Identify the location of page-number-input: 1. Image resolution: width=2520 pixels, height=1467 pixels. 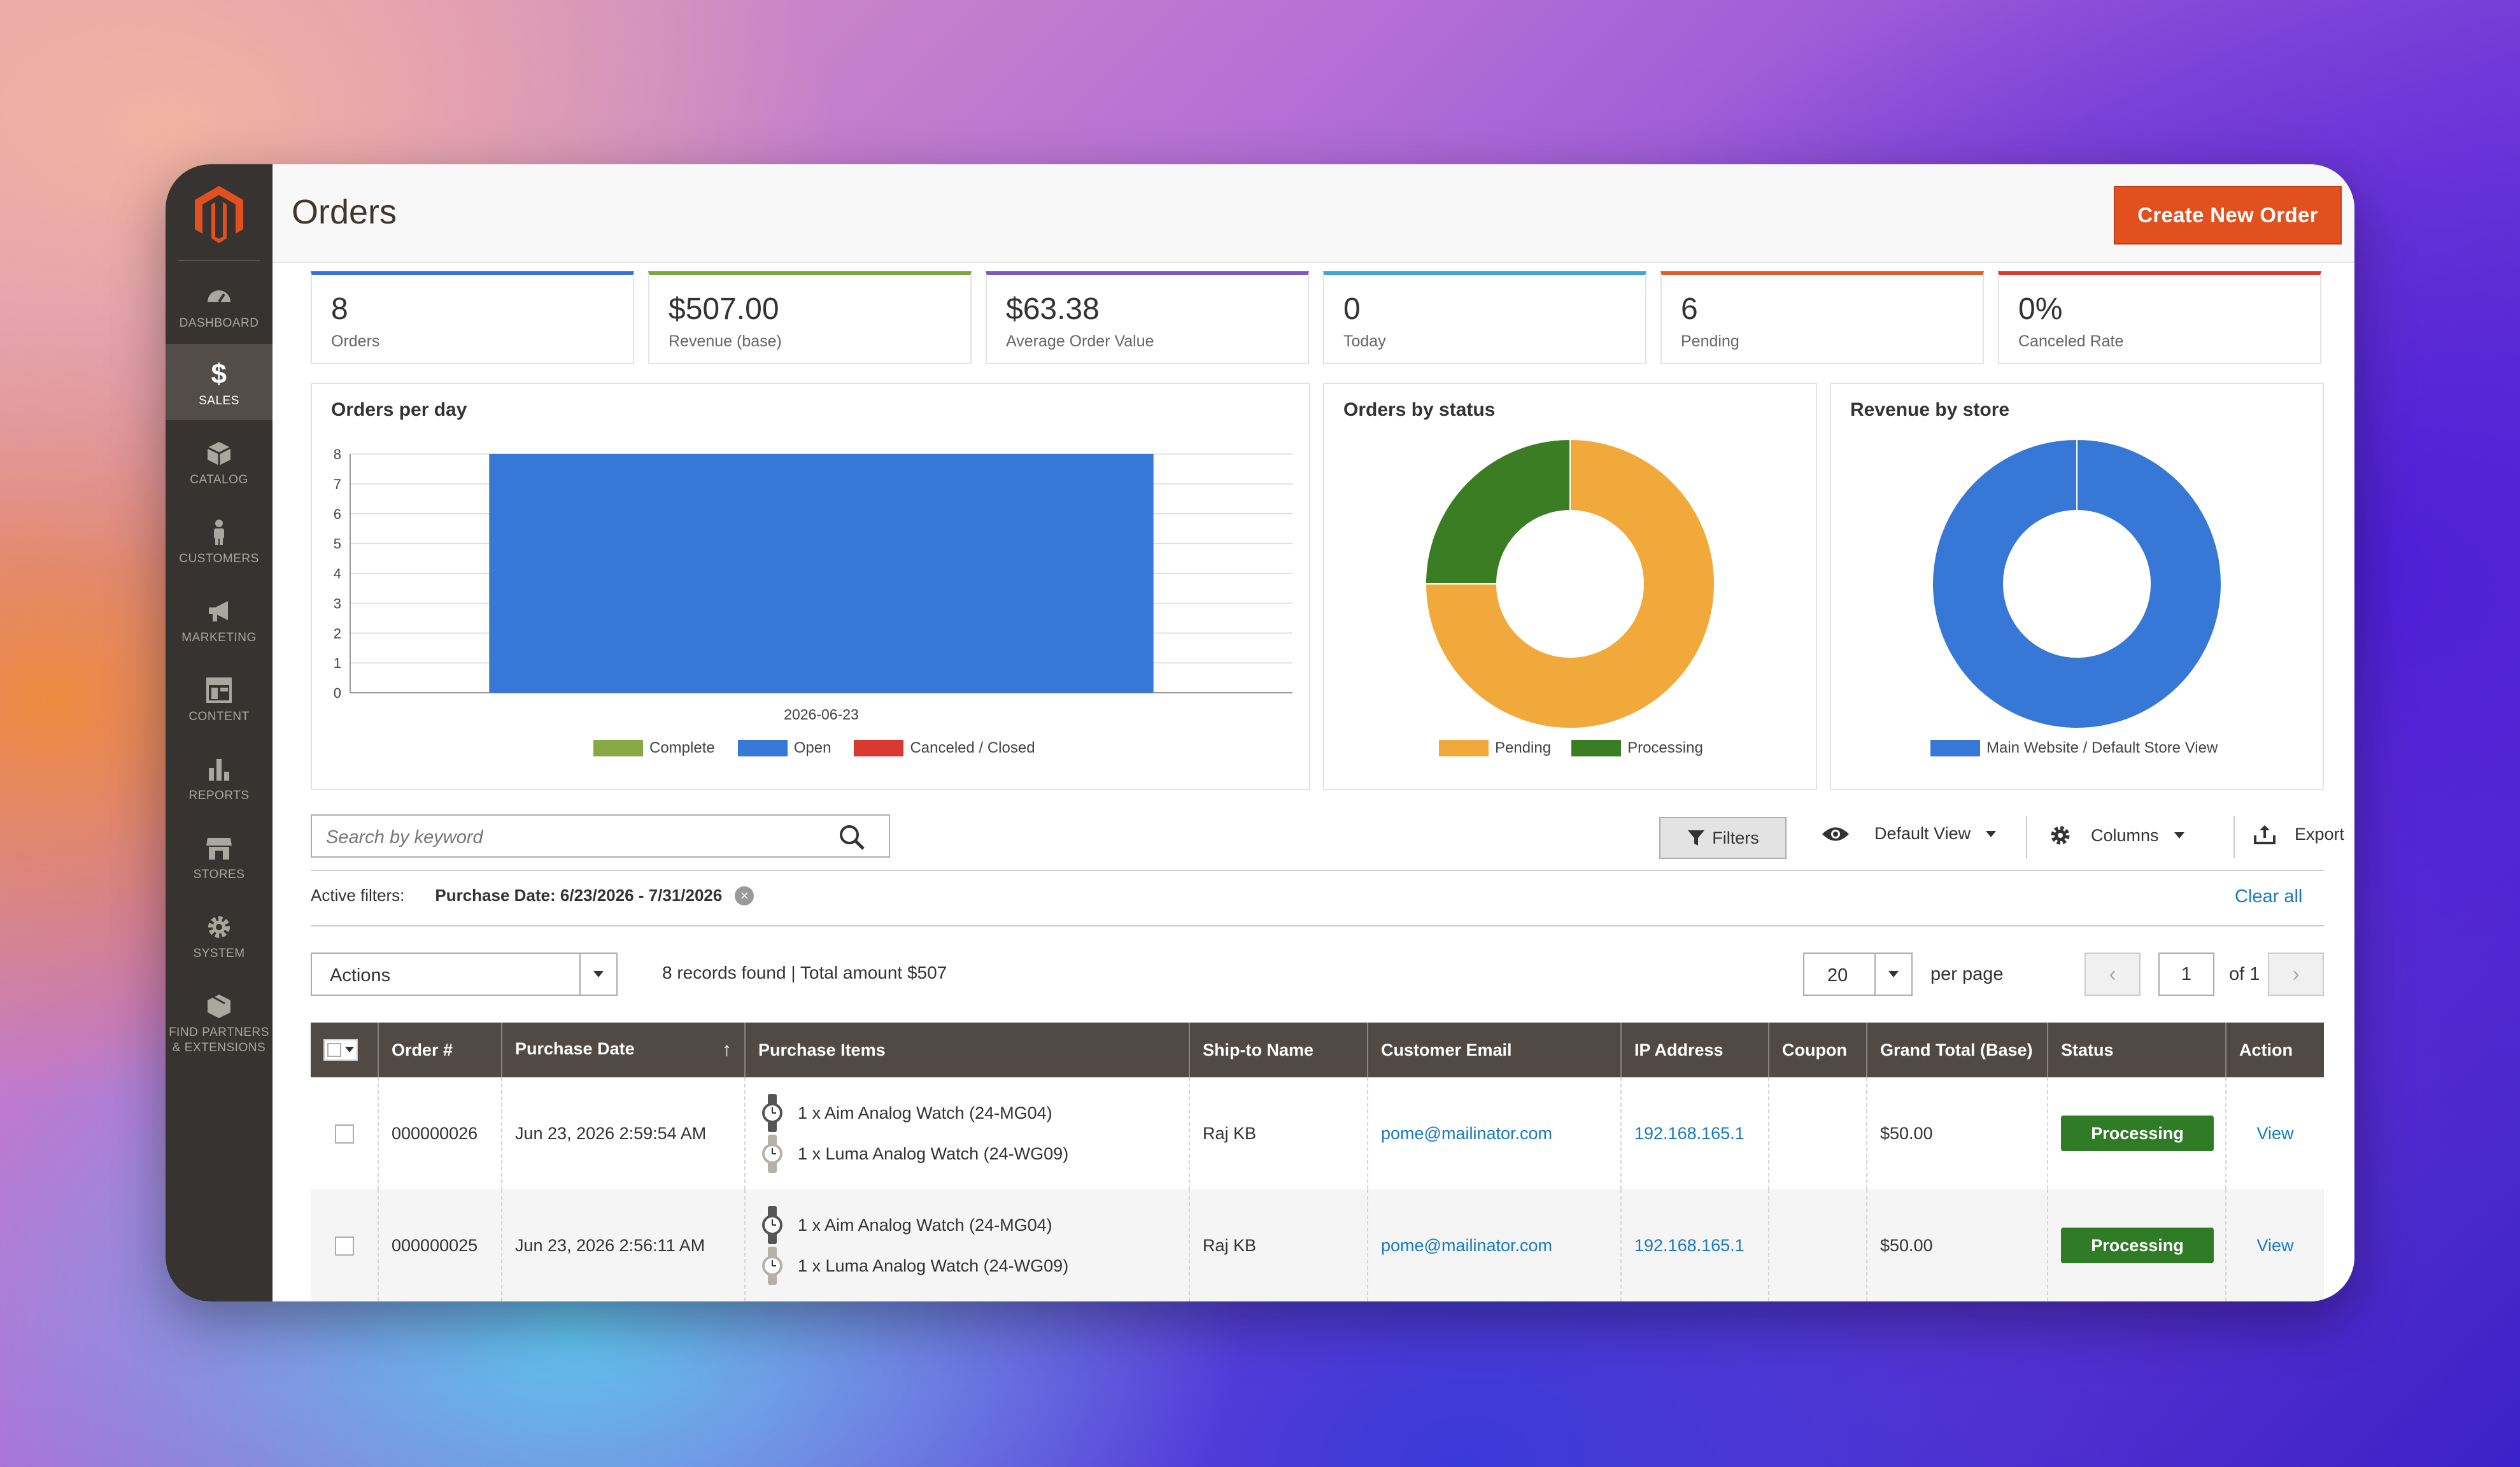
(2186, 974).